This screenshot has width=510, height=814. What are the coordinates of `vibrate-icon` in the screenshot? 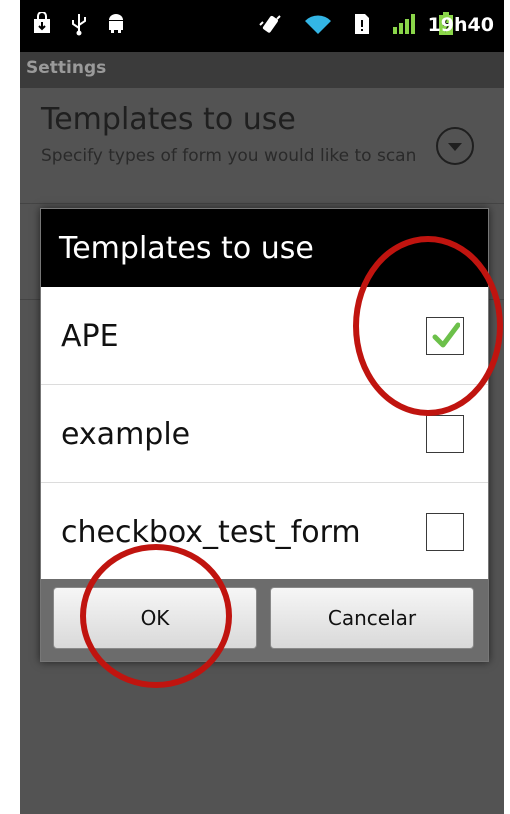 It's located at (270, 24).